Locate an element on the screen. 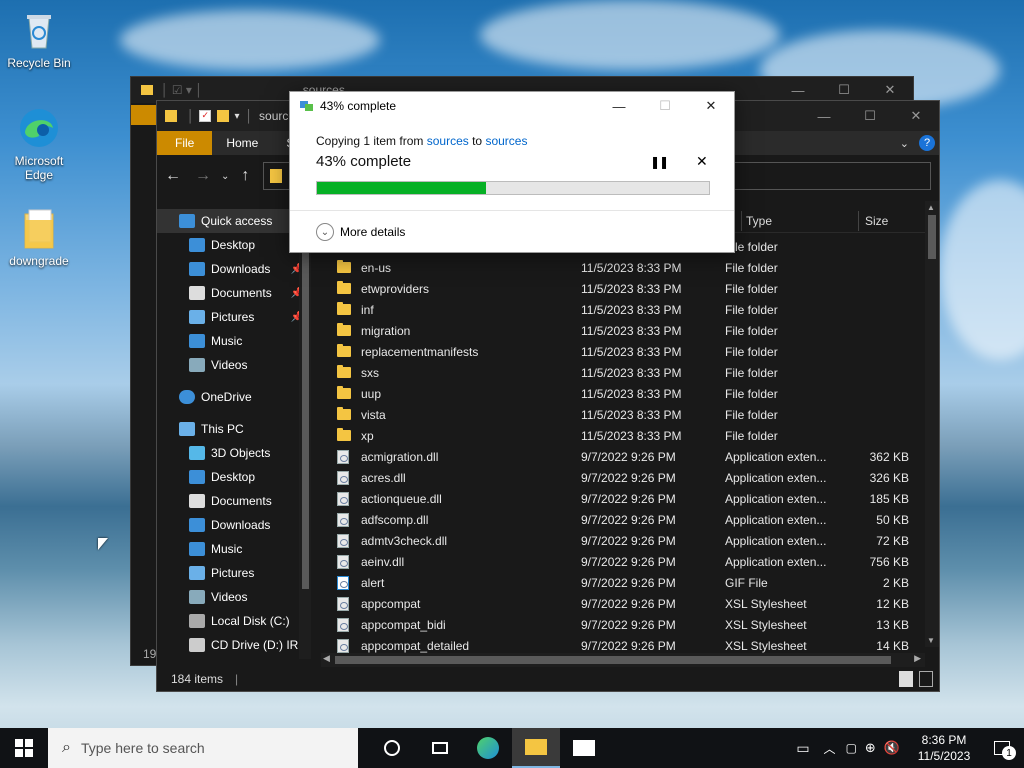 This screenshot has height=768, width=1024. file-row: etwproviders 11/5/2023 8:33 PM File folder is located at coordinates (629, 288).